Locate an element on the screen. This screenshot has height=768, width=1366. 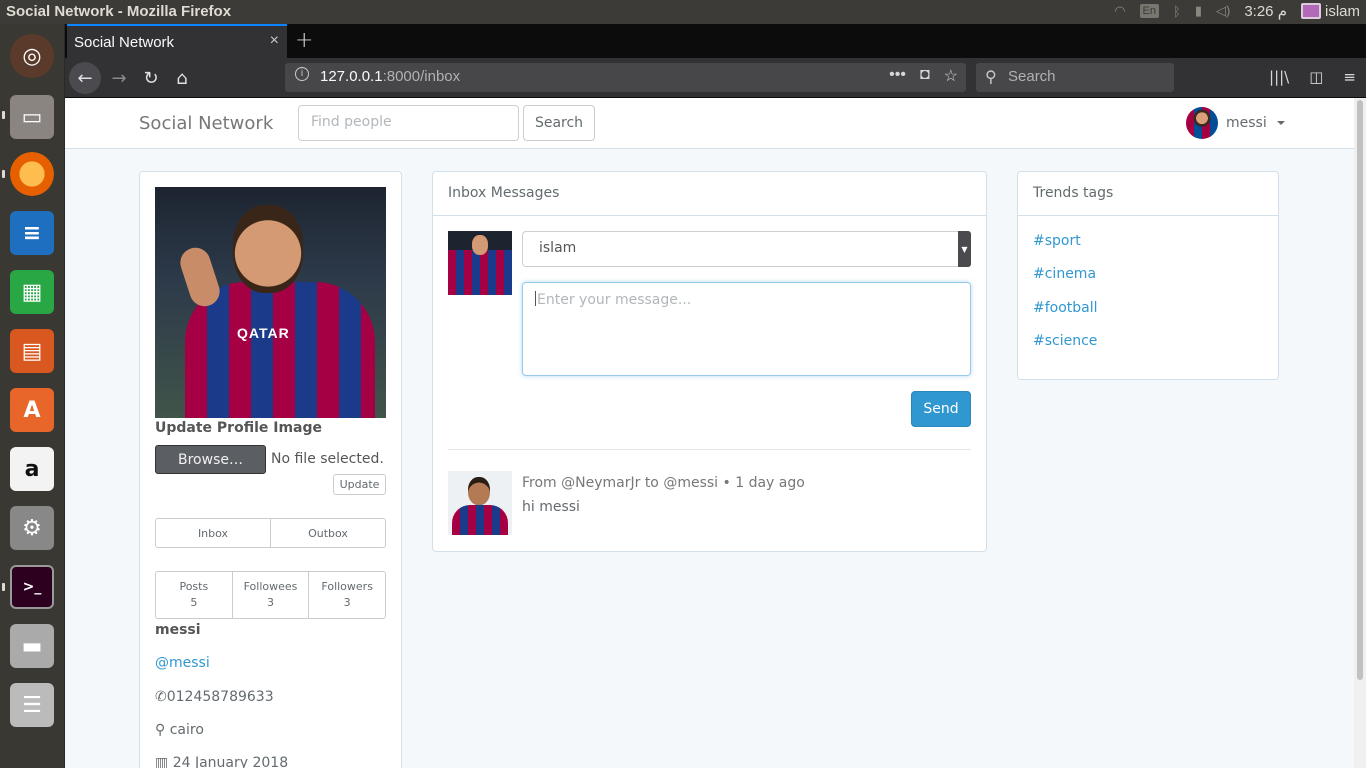
impress-icon: ▤ is located at coordinates (32, 351).